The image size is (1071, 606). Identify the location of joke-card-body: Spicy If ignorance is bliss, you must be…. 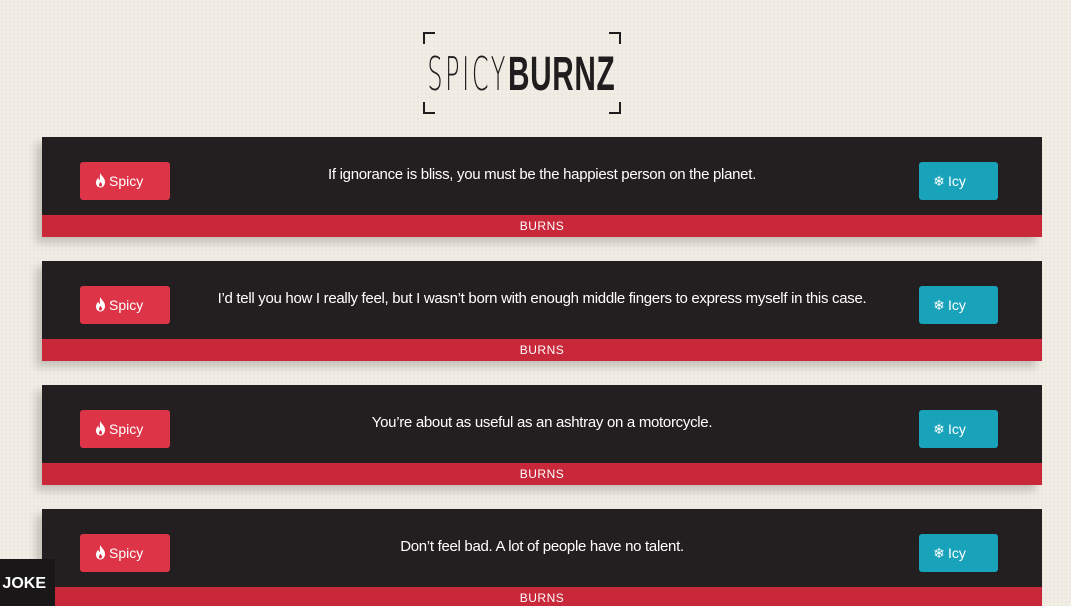
(542, 176).